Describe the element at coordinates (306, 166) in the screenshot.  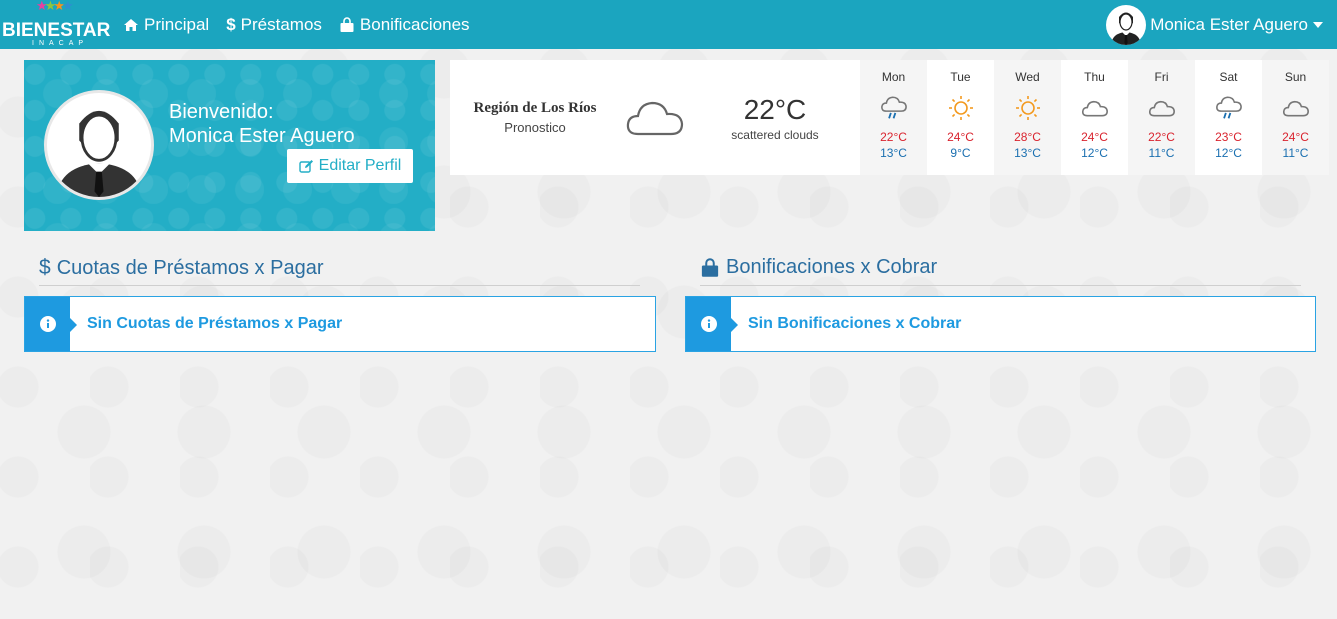
I see `edit-icon` at that location.